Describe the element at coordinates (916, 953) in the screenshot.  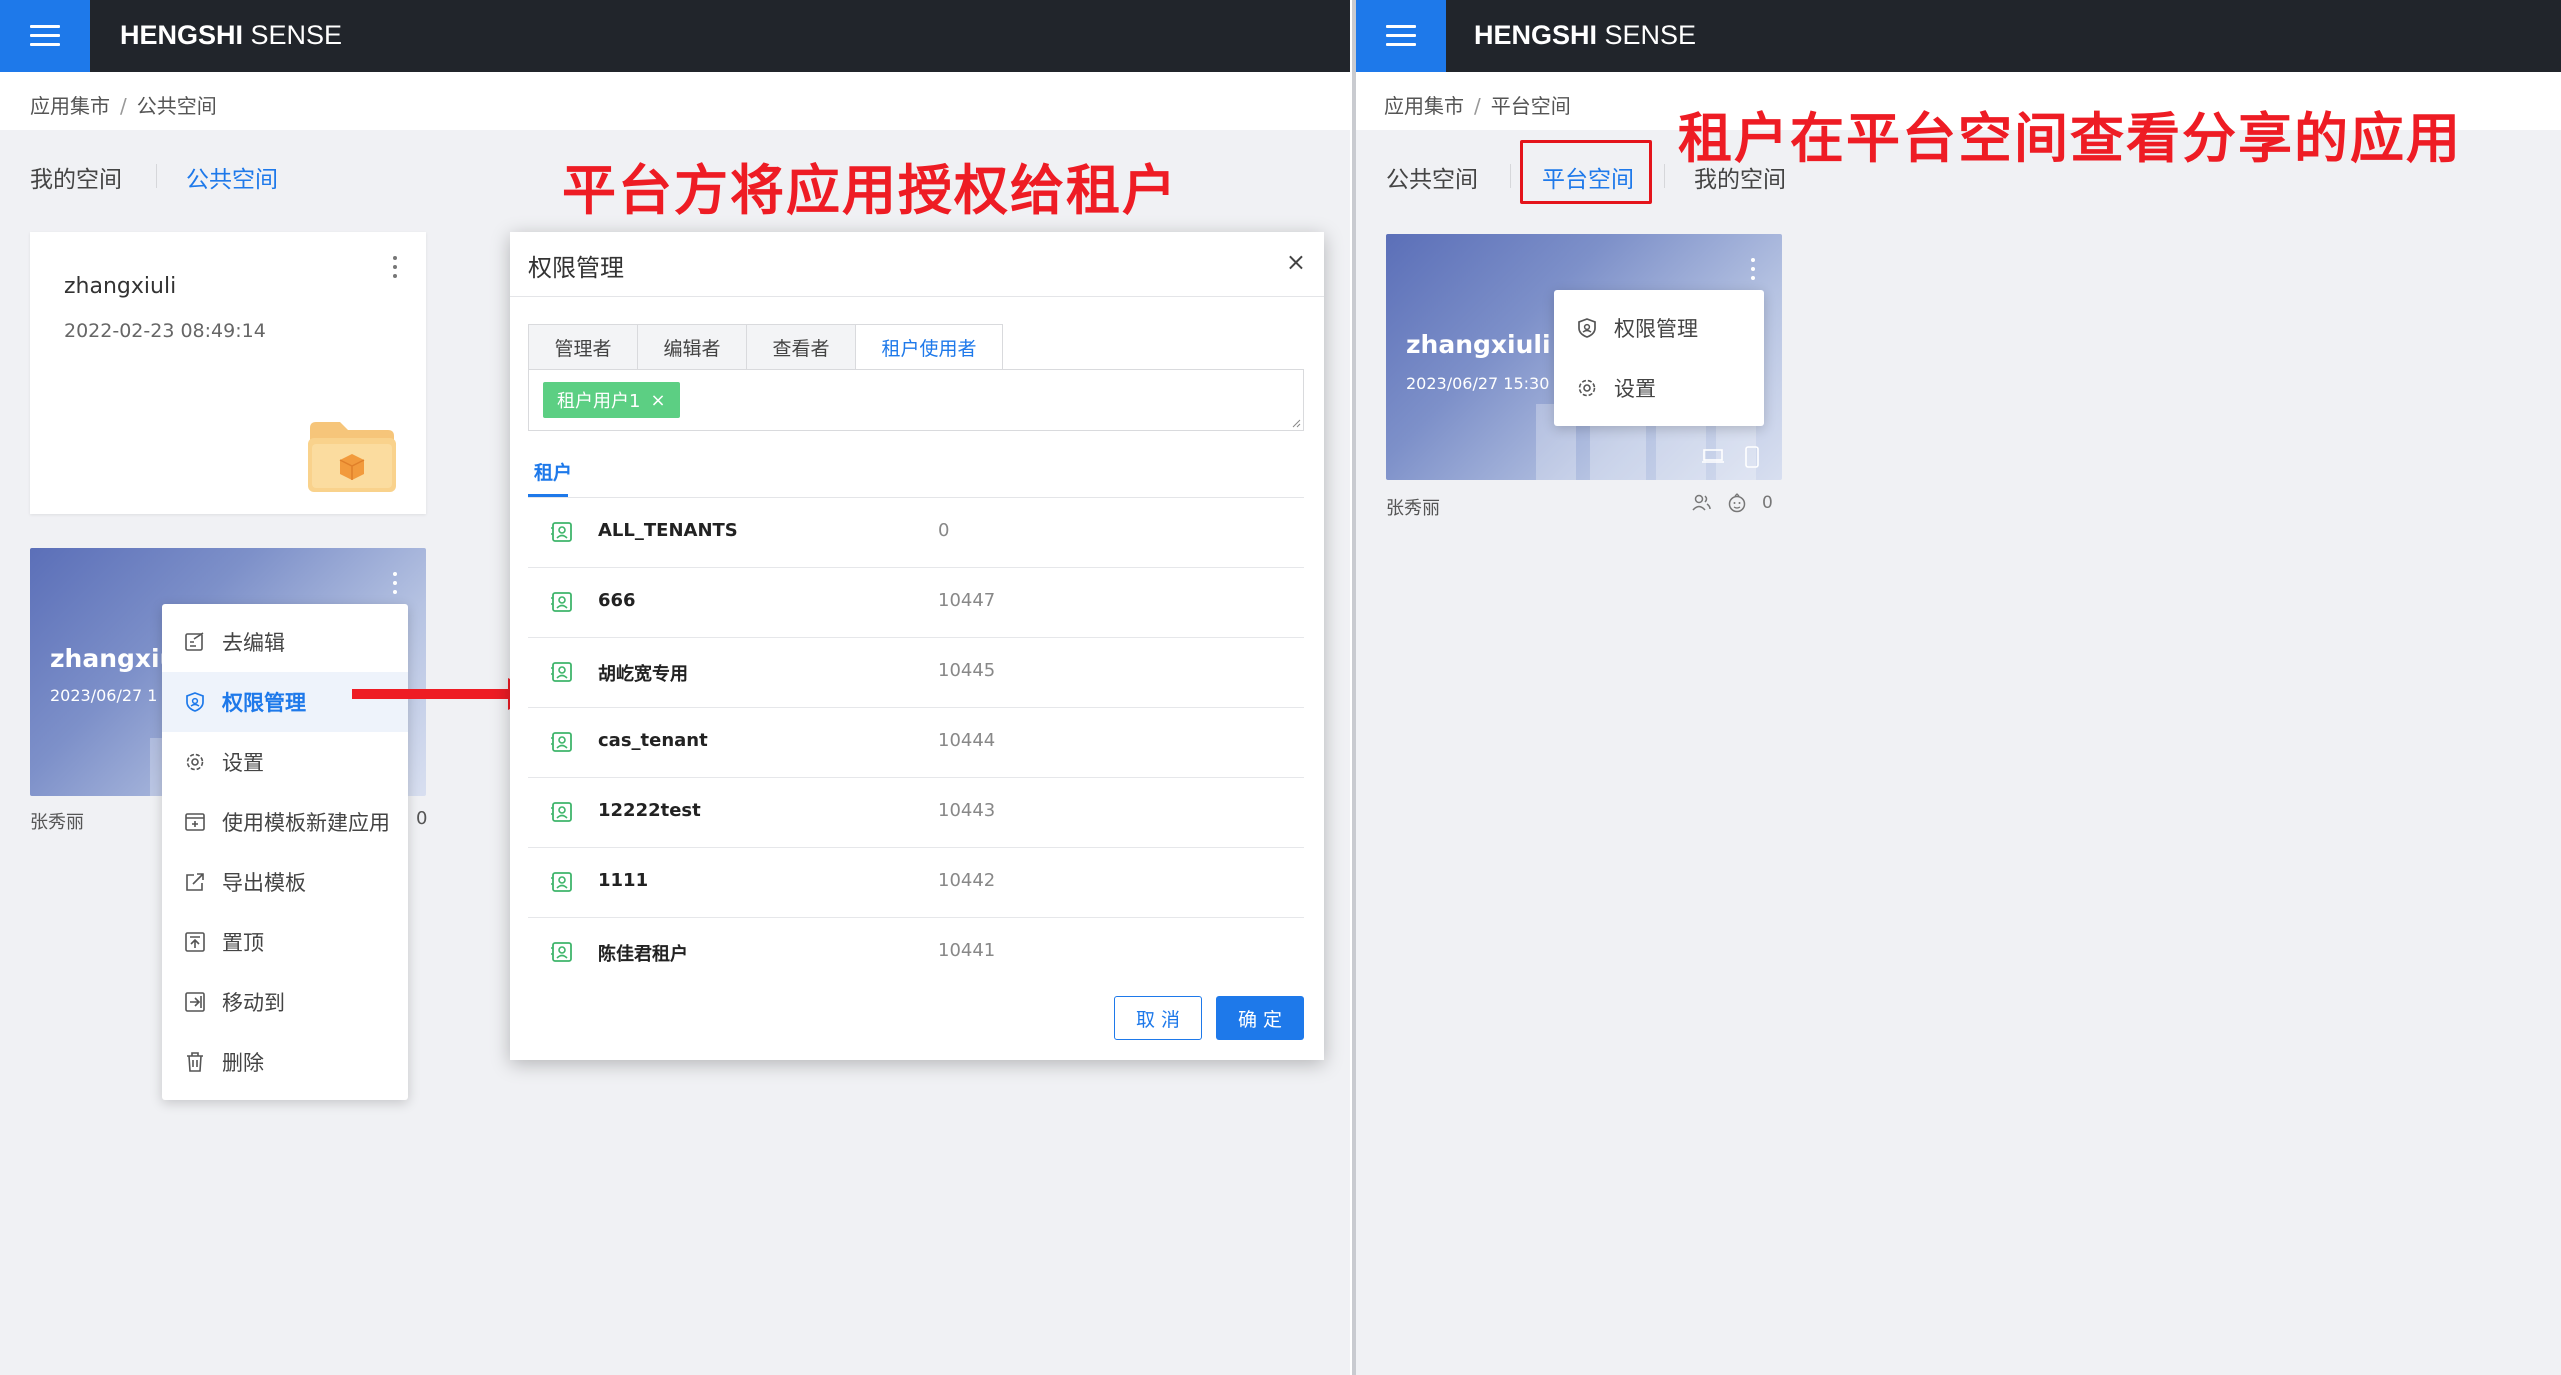
I see `tenant-row: 陈佳君租户 10441` at that location.